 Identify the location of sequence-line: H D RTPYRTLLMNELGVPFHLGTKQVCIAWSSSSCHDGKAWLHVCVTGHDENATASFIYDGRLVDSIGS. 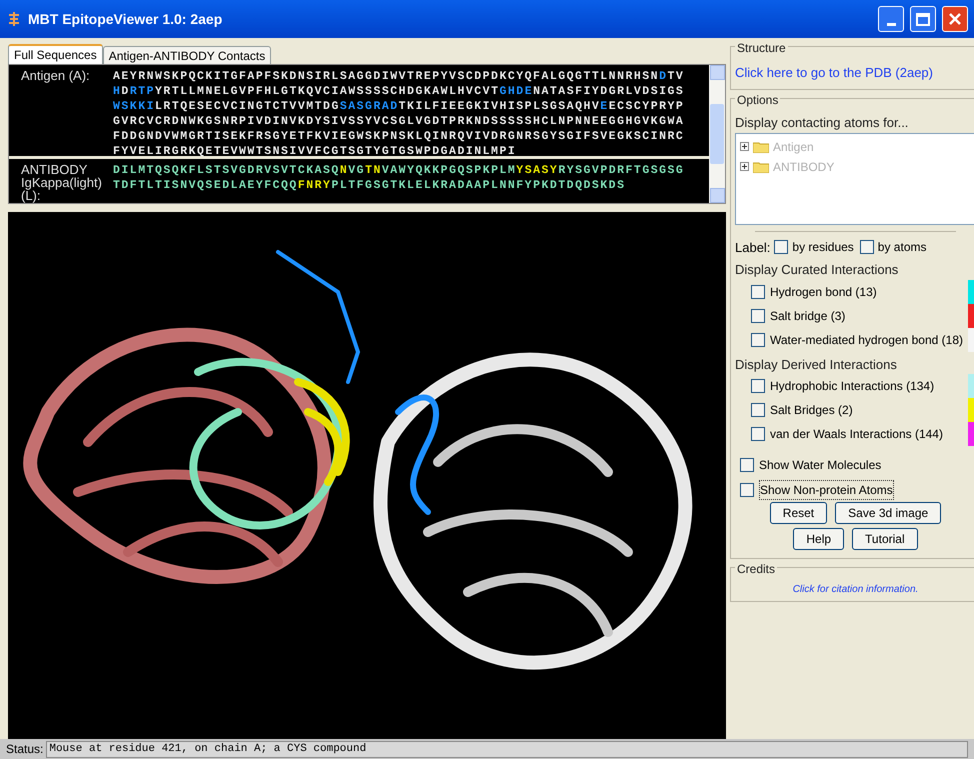
(398, 91).